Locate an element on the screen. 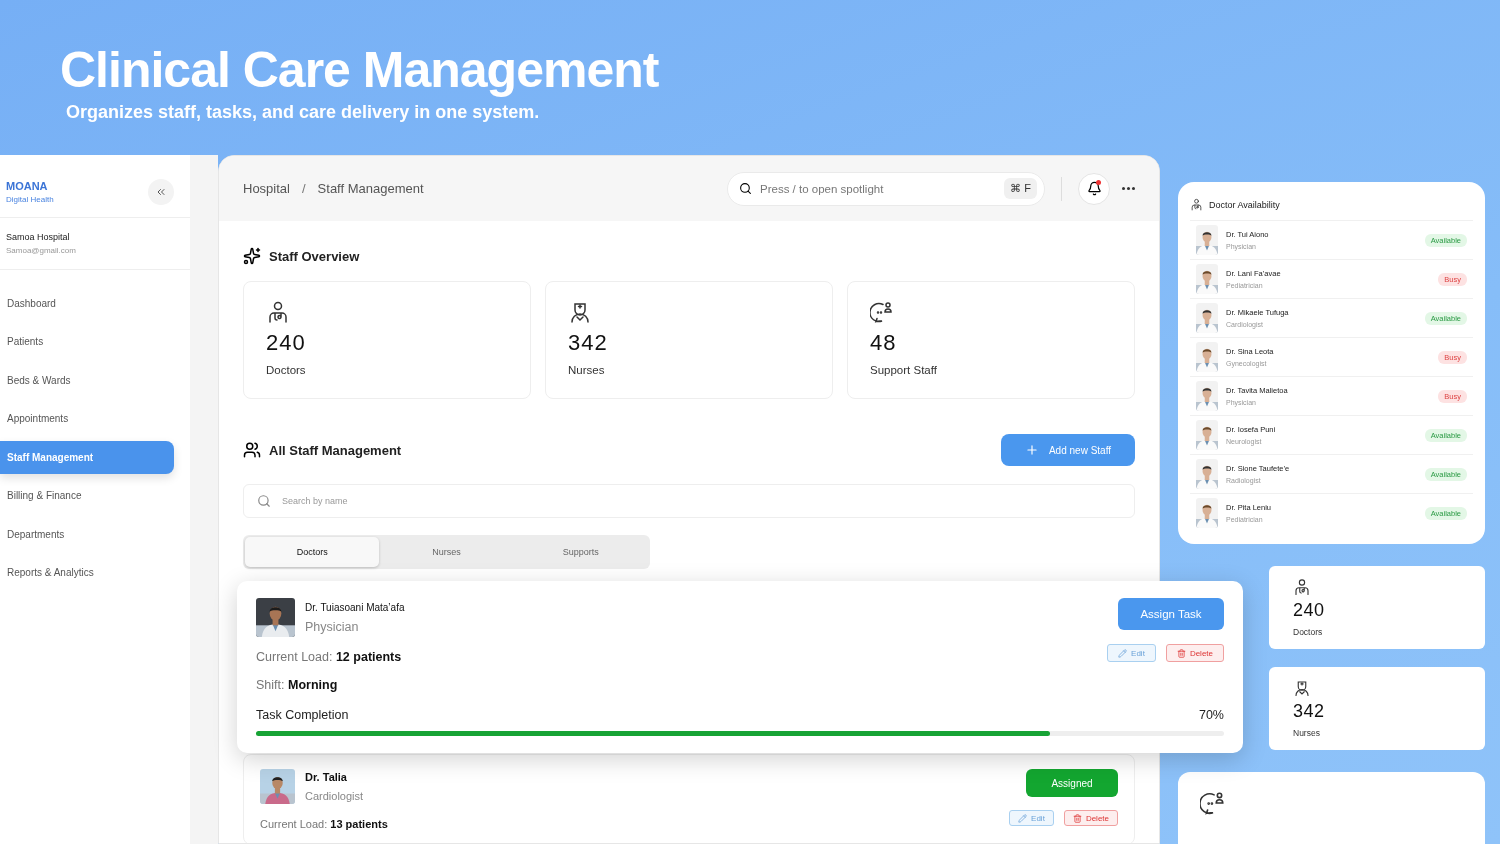 The height and width of the screenshot is (844, 1500). stat-value: 48 is located at coordinates (883, 343).